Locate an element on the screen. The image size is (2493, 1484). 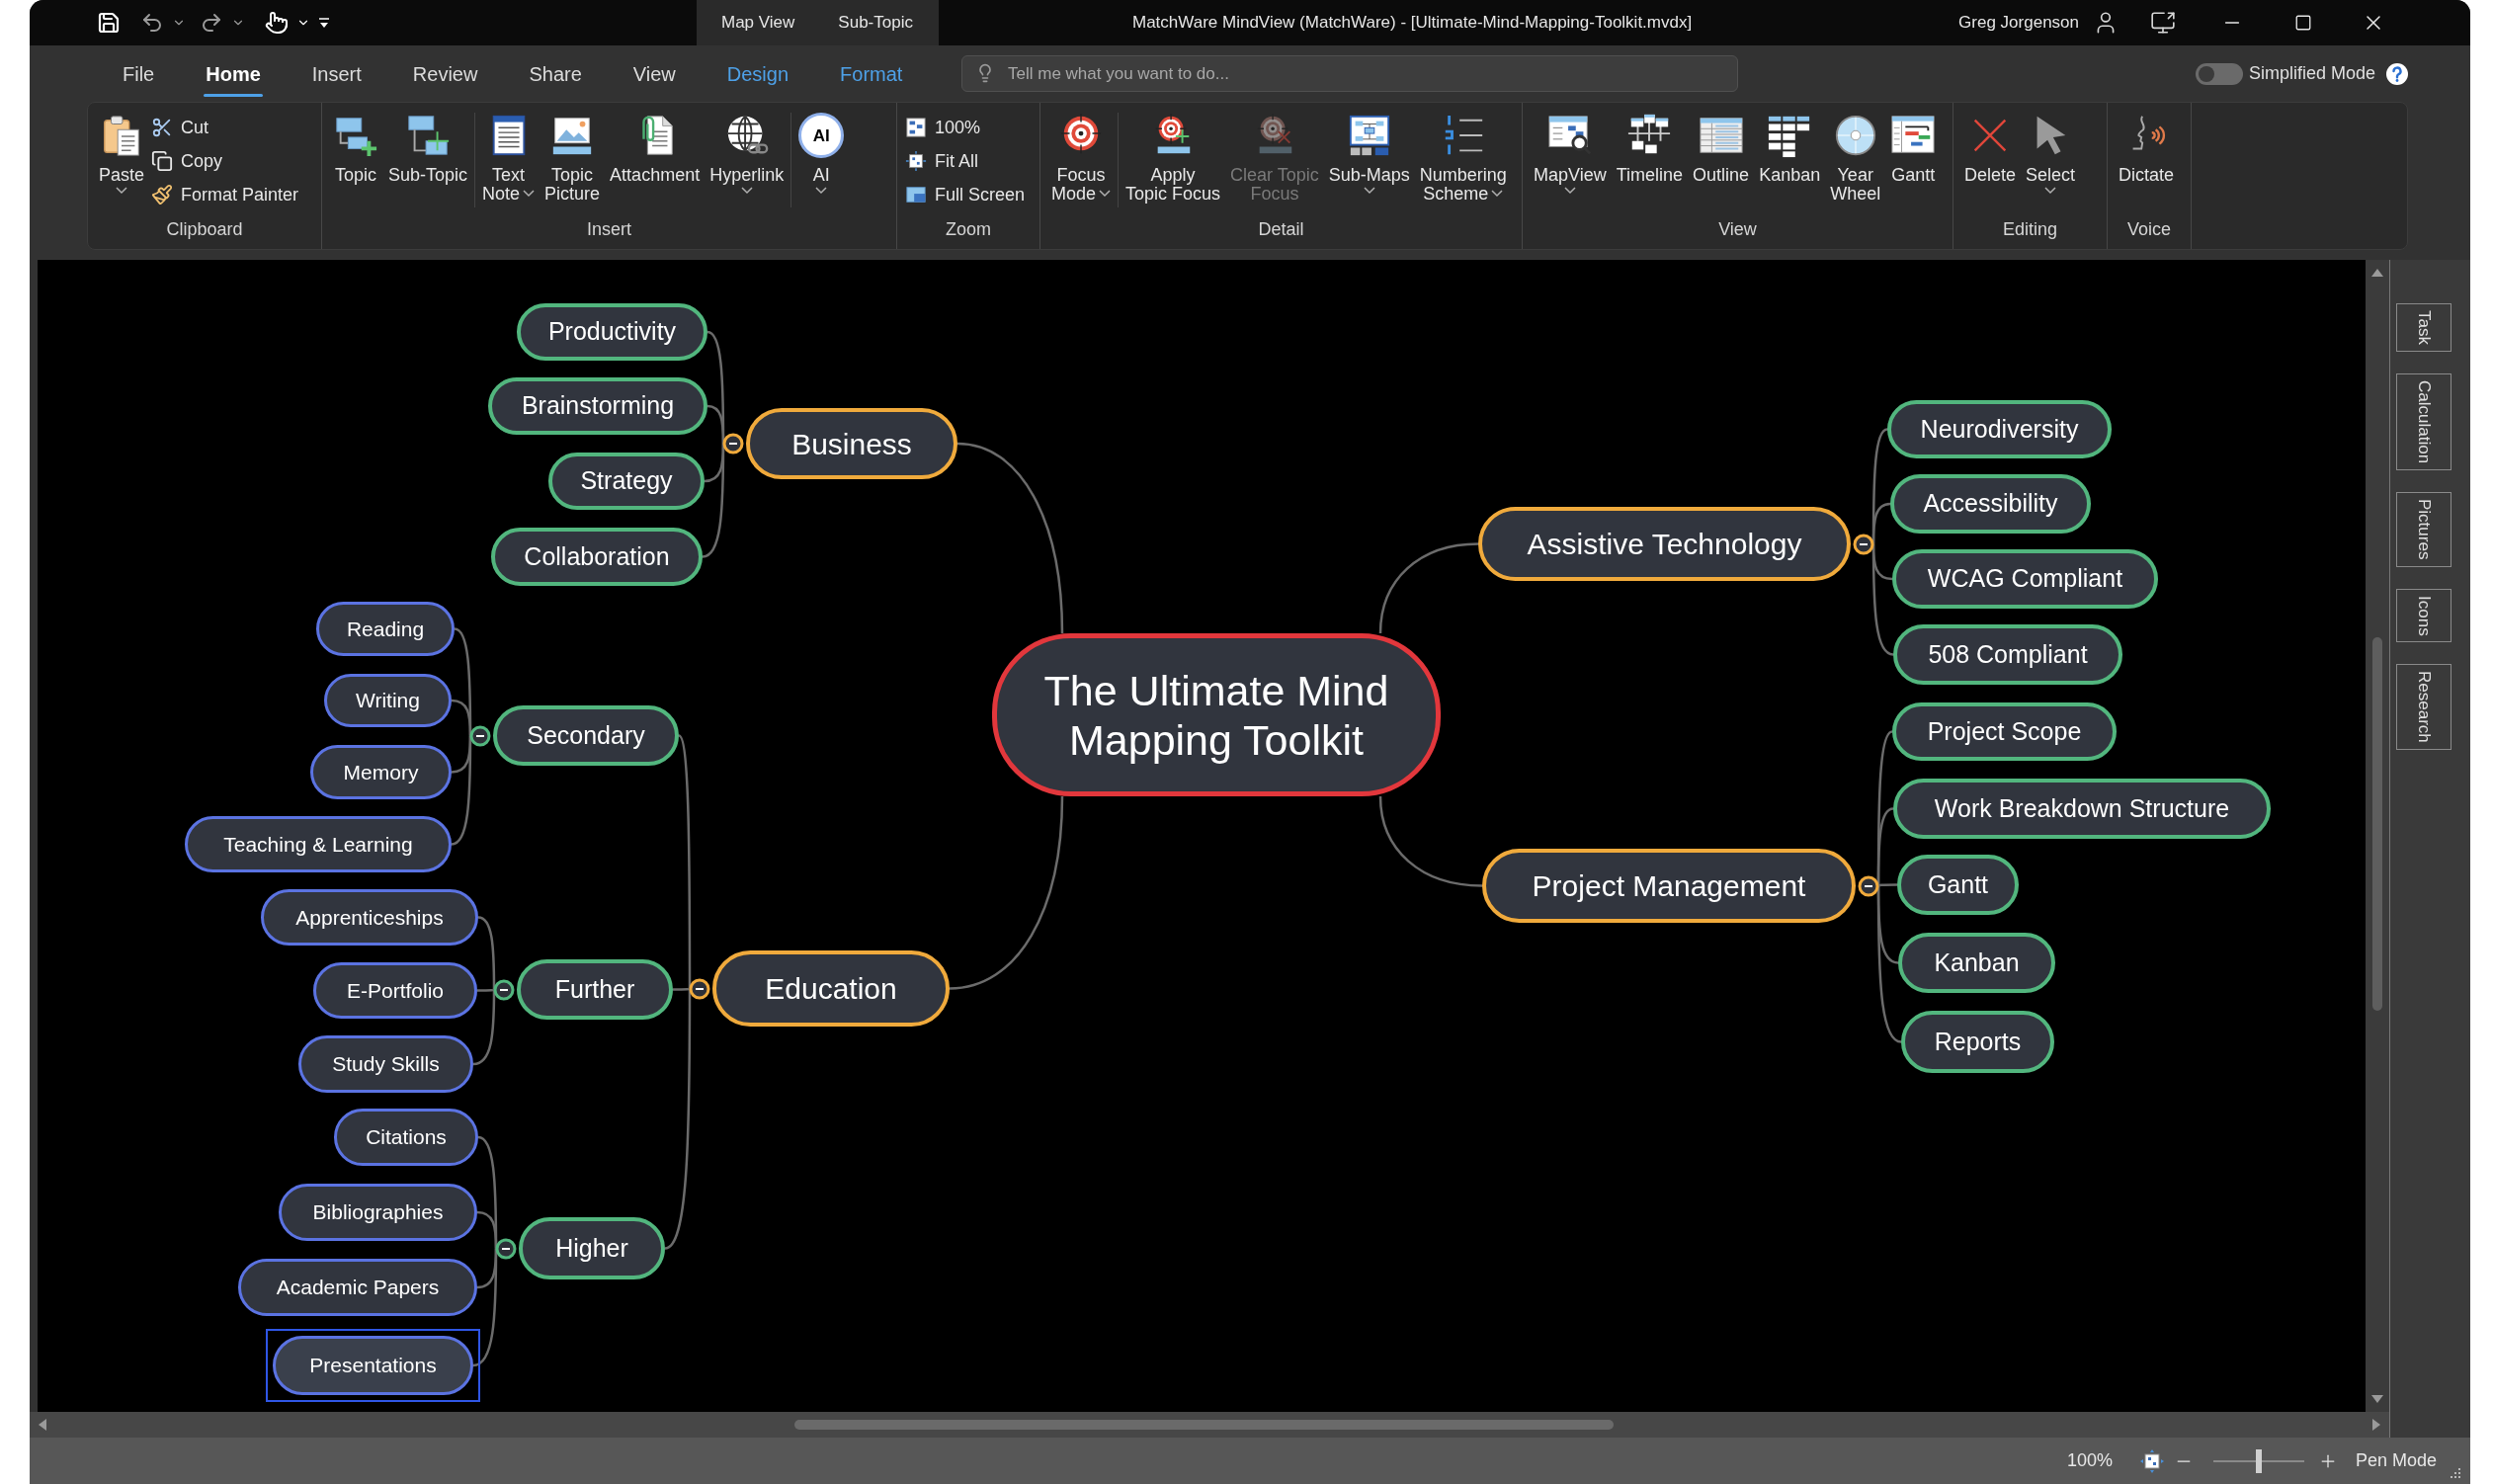
side-panel-tab: Task is located at coordinates (2423, 327).